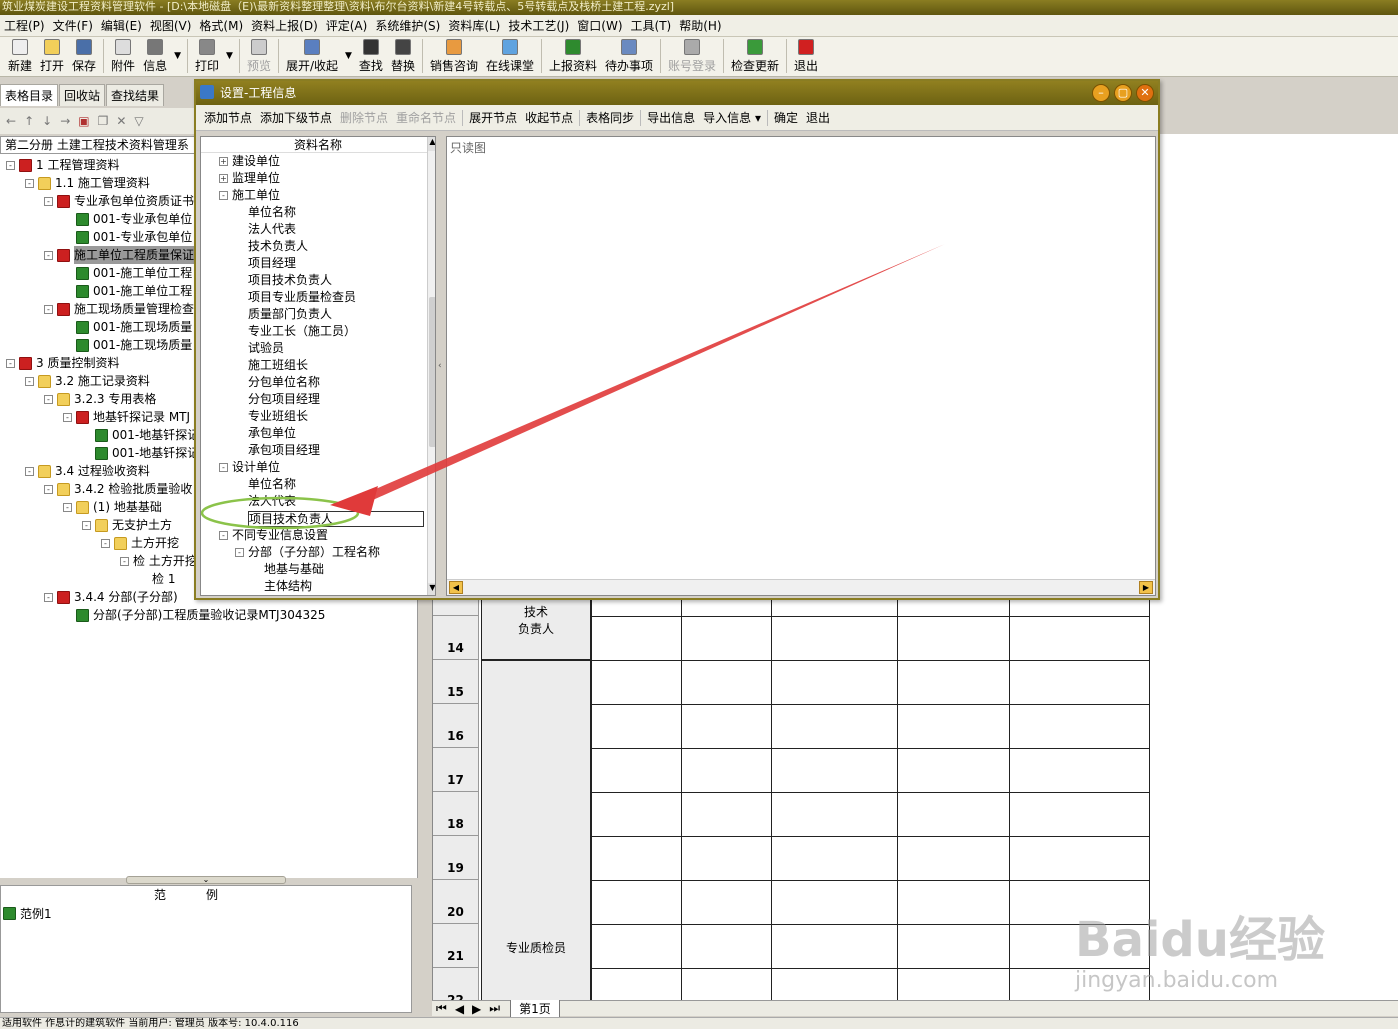 This screenshot has height=1029, width=1398. Describe the element at coordinates (249, 161) in the screenshot. I see `info-node: + 建设单位` at that location.